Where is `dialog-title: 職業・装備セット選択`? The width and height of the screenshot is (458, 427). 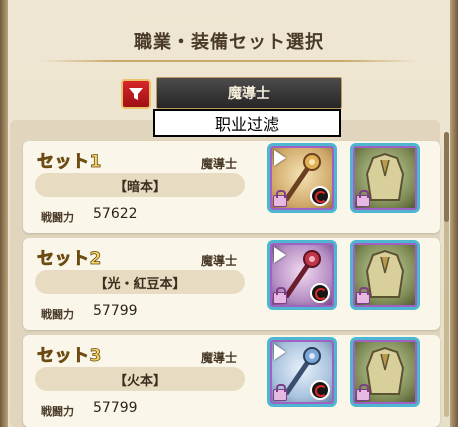 dialog-title: 職業・装備セット選択 is located at coordinates (229, 42).